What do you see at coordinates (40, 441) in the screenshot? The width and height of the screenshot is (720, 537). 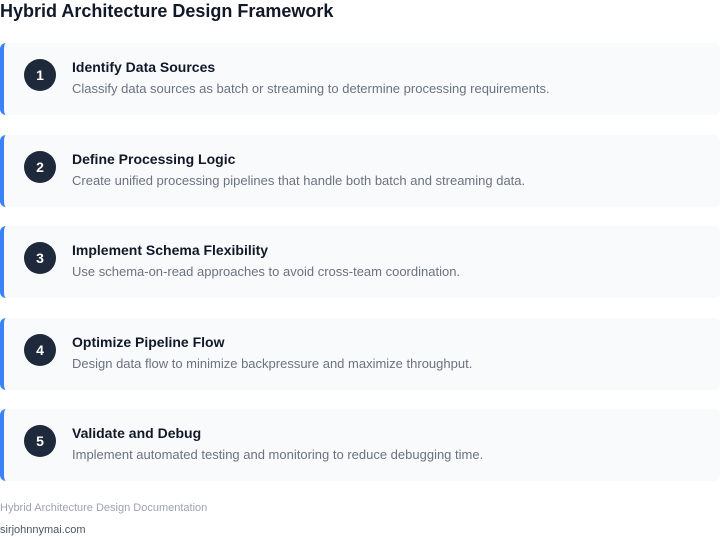 I see `step-number-badge: 5` at bounding box center [40, 441].